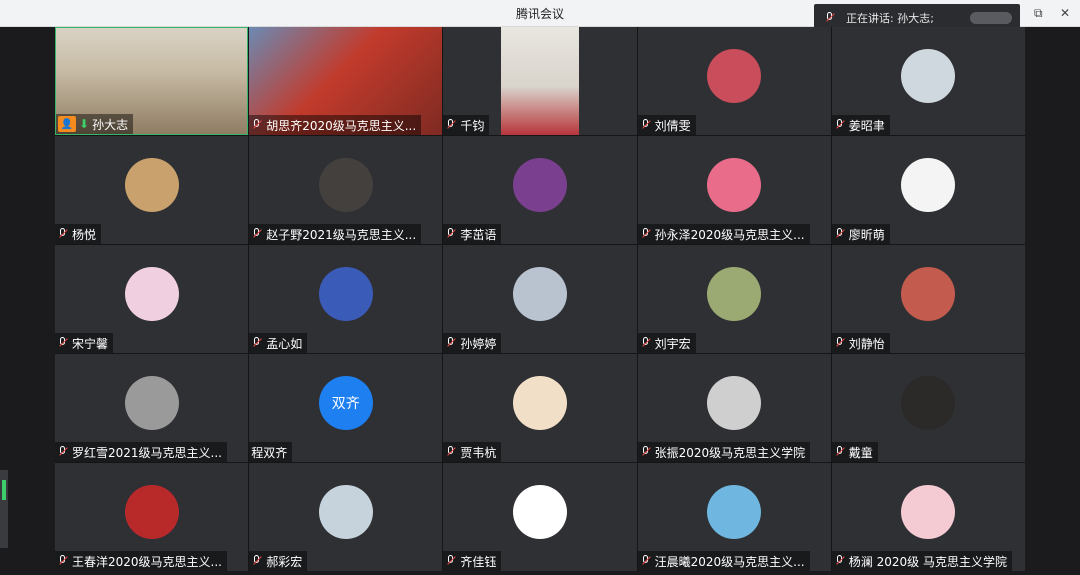 The height and width of the screenshot is (575, 1080). I want to click on participant-name-label: 张振2020级马克思主义学院, so click(724, 452).